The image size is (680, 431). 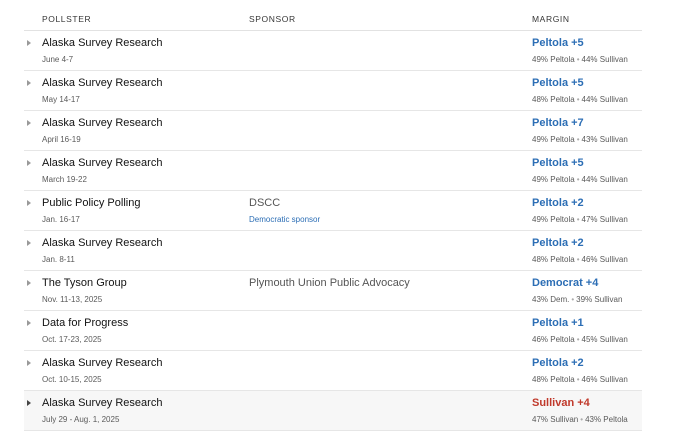 I want to click on leading-share: 46% Peltola, so click(x=553, y=339).